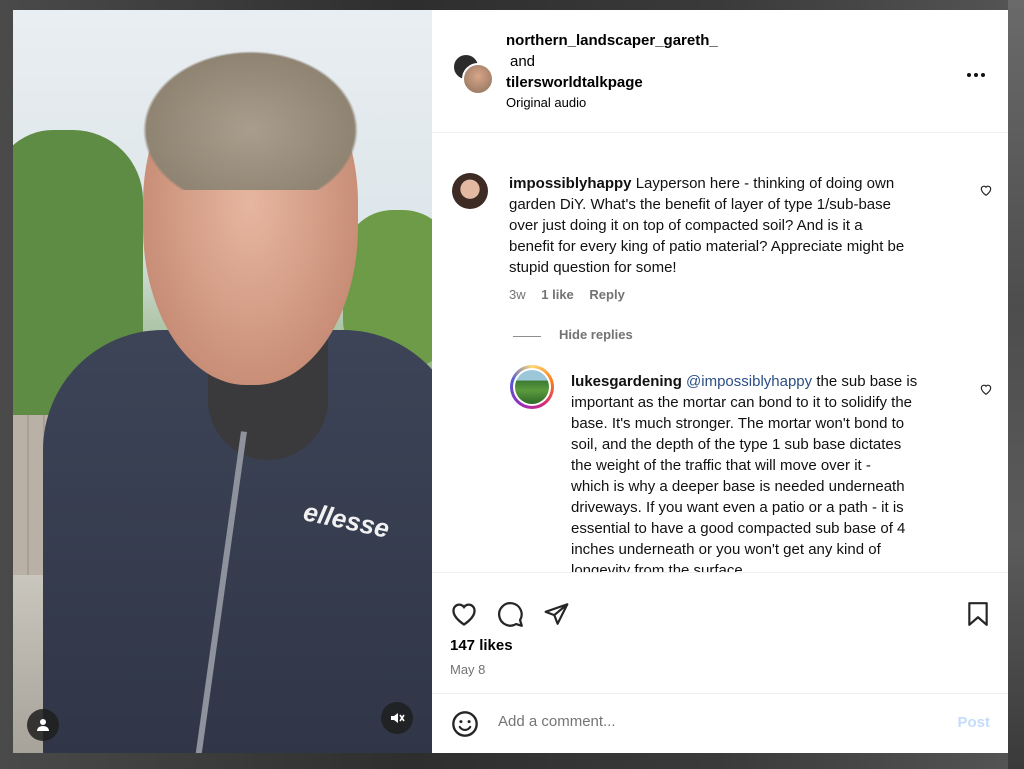 The width and height of the screenshot is (1024, 769). Describe the element at coordinates (720, 633) in the screenshot. I see `post-actions: 147 likes May 8` at that location.